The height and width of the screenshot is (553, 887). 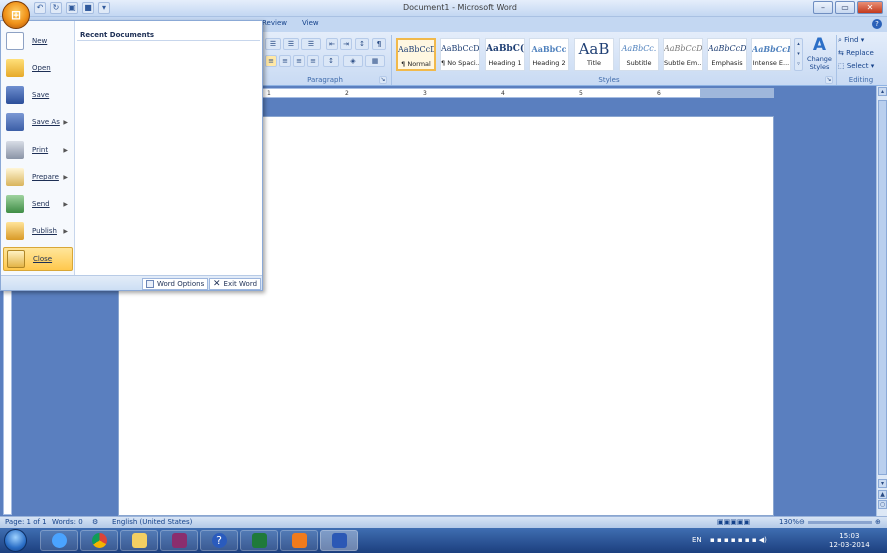 What do you see at coordinates (299, 61) in the screenshot?
I see `align-right-button: ≡` at bounding box center [299, 61].